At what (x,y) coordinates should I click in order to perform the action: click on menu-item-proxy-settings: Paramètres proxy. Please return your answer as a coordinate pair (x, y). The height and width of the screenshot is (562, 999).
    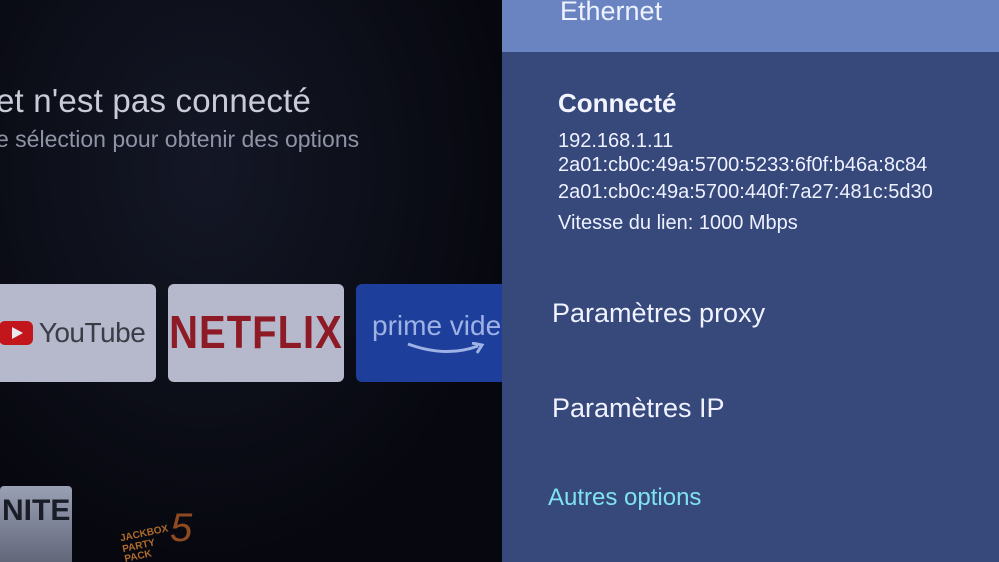
    Looking at the image, I should click on (658, 313).